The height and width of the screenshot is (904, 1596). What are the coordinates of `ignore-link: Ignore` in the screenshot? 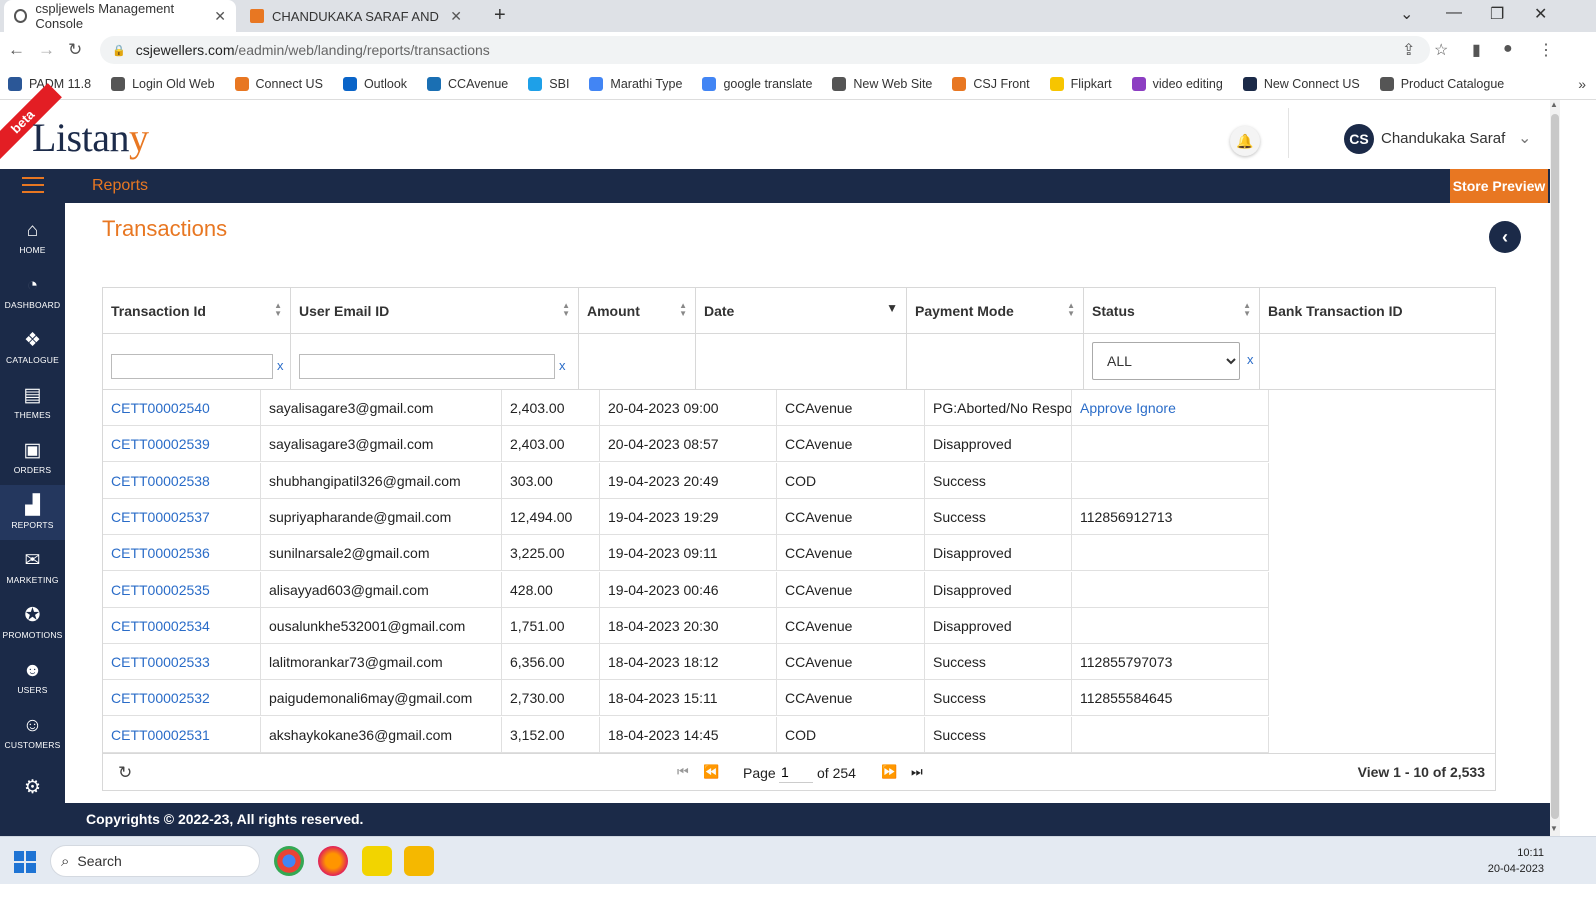 It's located at (1156, 408).